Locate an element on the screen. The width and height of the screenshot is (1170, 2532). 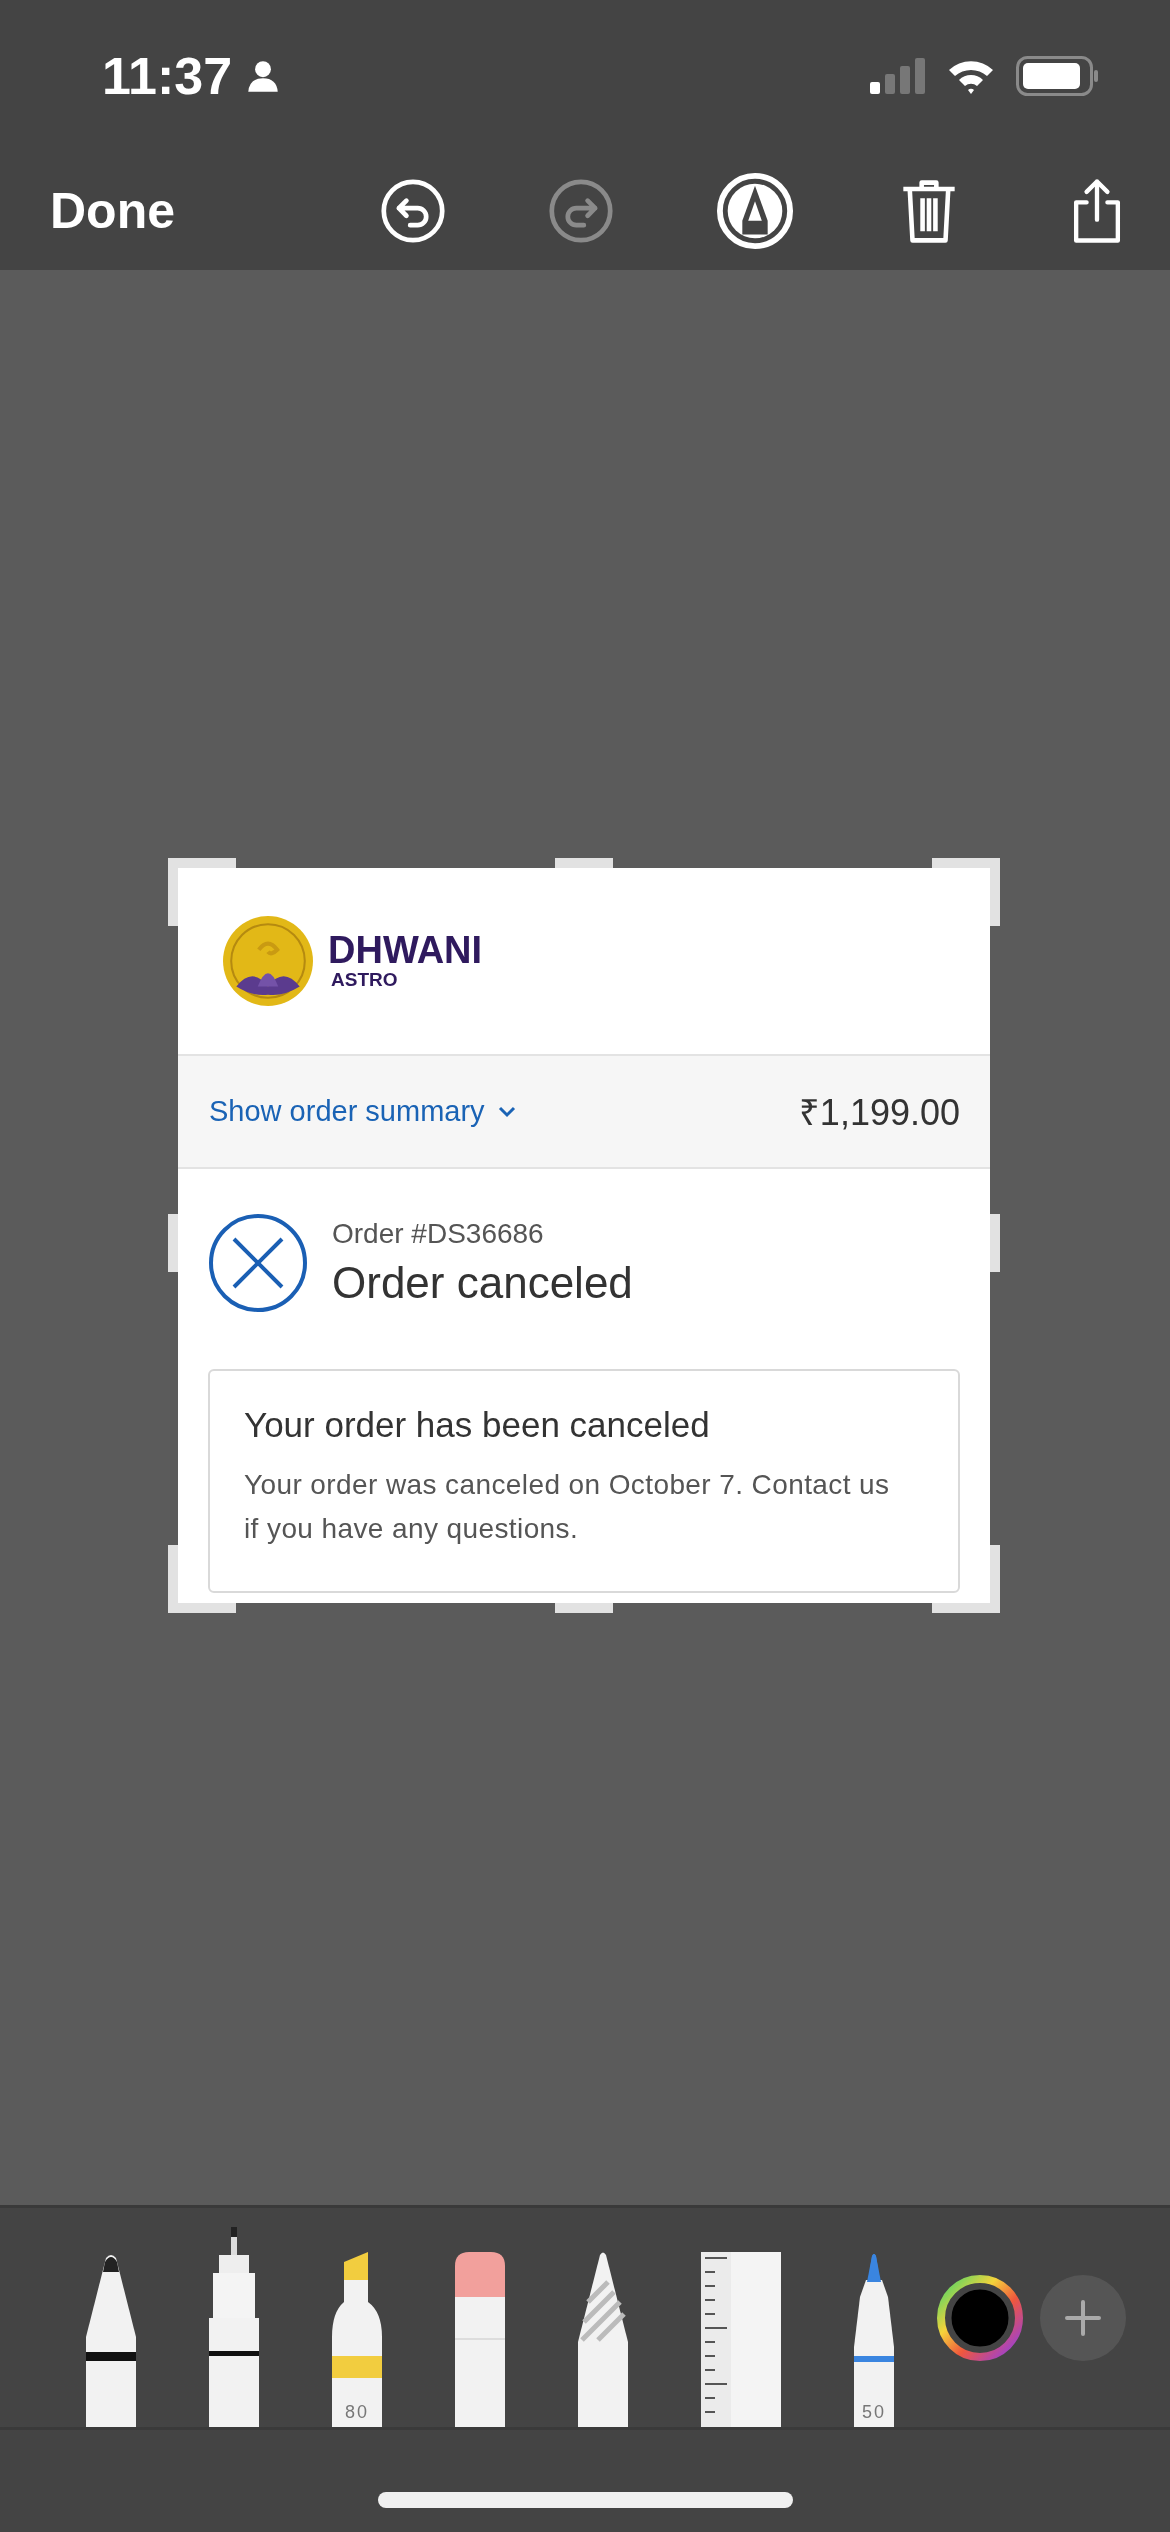
battery-icon is located at coordinates (1058, 76).